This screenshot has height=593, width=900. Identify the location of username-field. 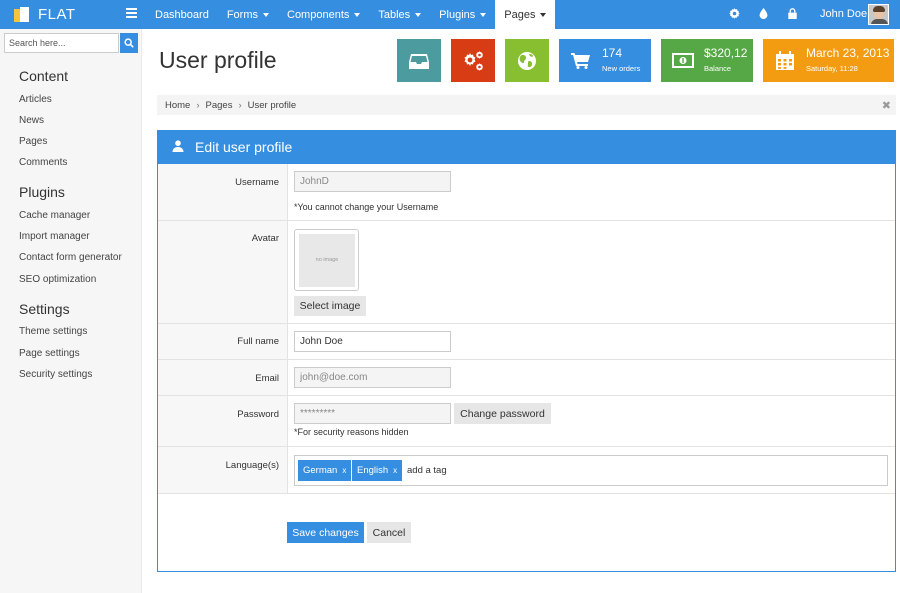
(372, 181).